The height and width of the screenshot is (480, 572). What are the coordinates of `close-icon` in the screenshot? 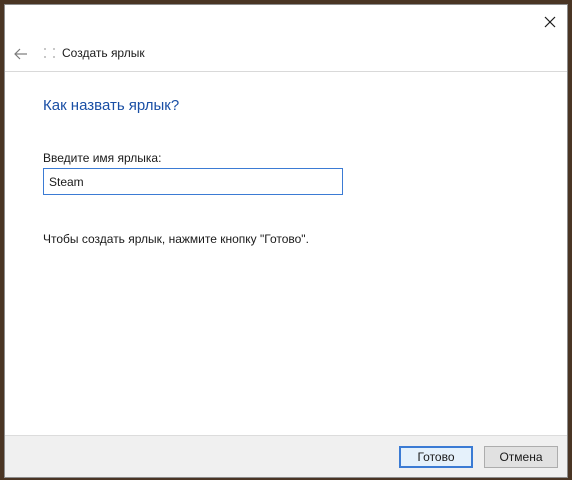 It's located at (550, 22).